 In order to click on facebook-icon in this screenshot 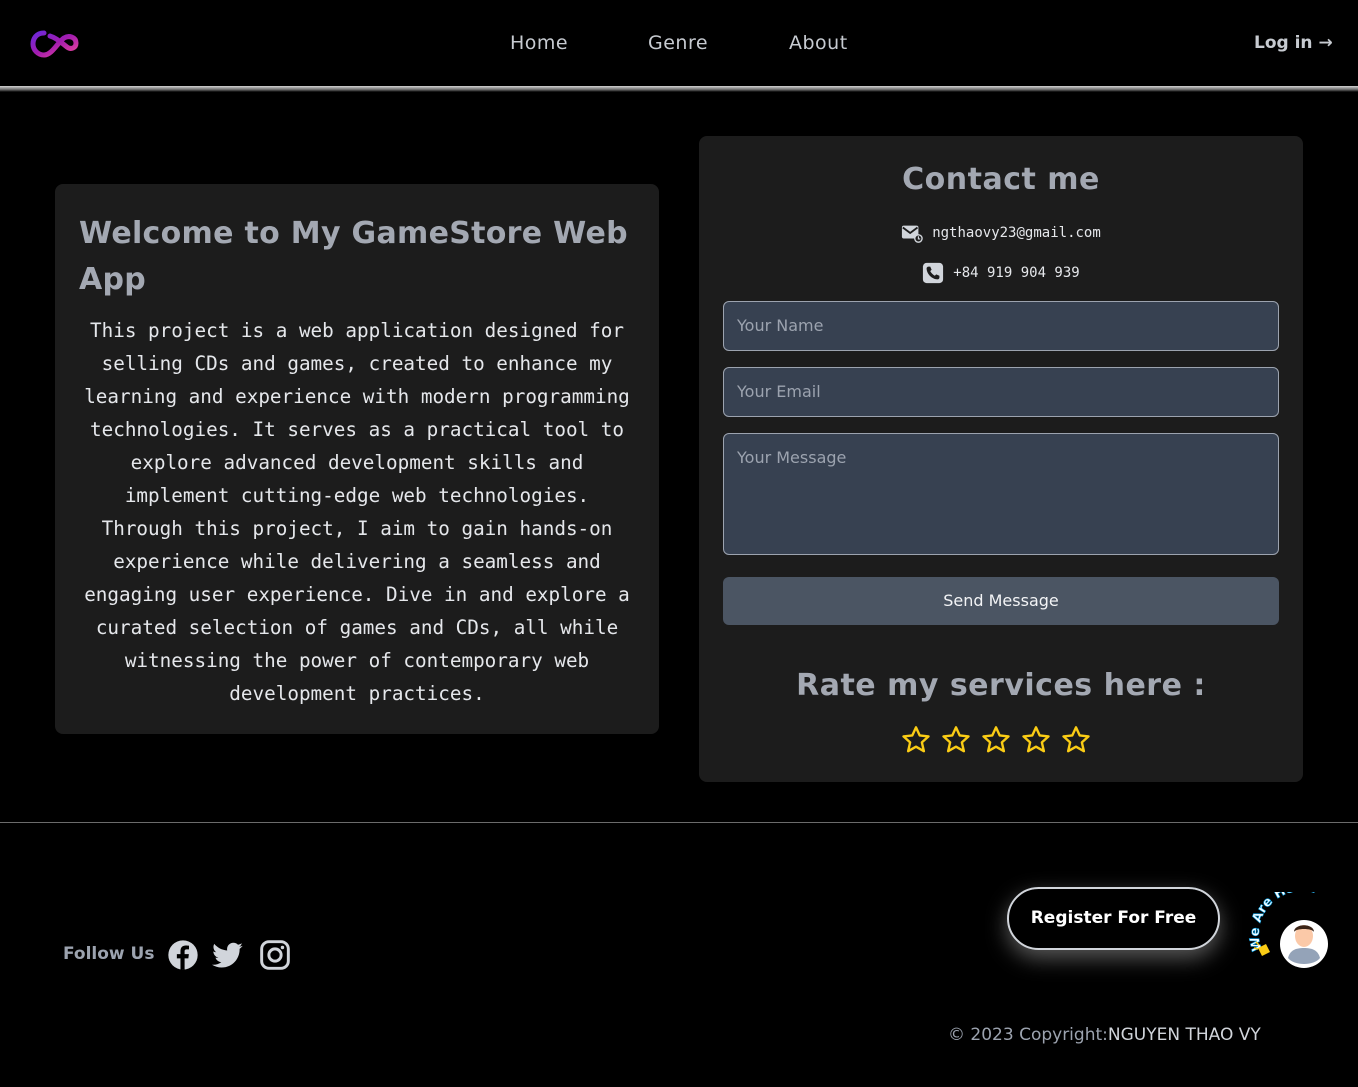, I will do `click(183, 955)`.